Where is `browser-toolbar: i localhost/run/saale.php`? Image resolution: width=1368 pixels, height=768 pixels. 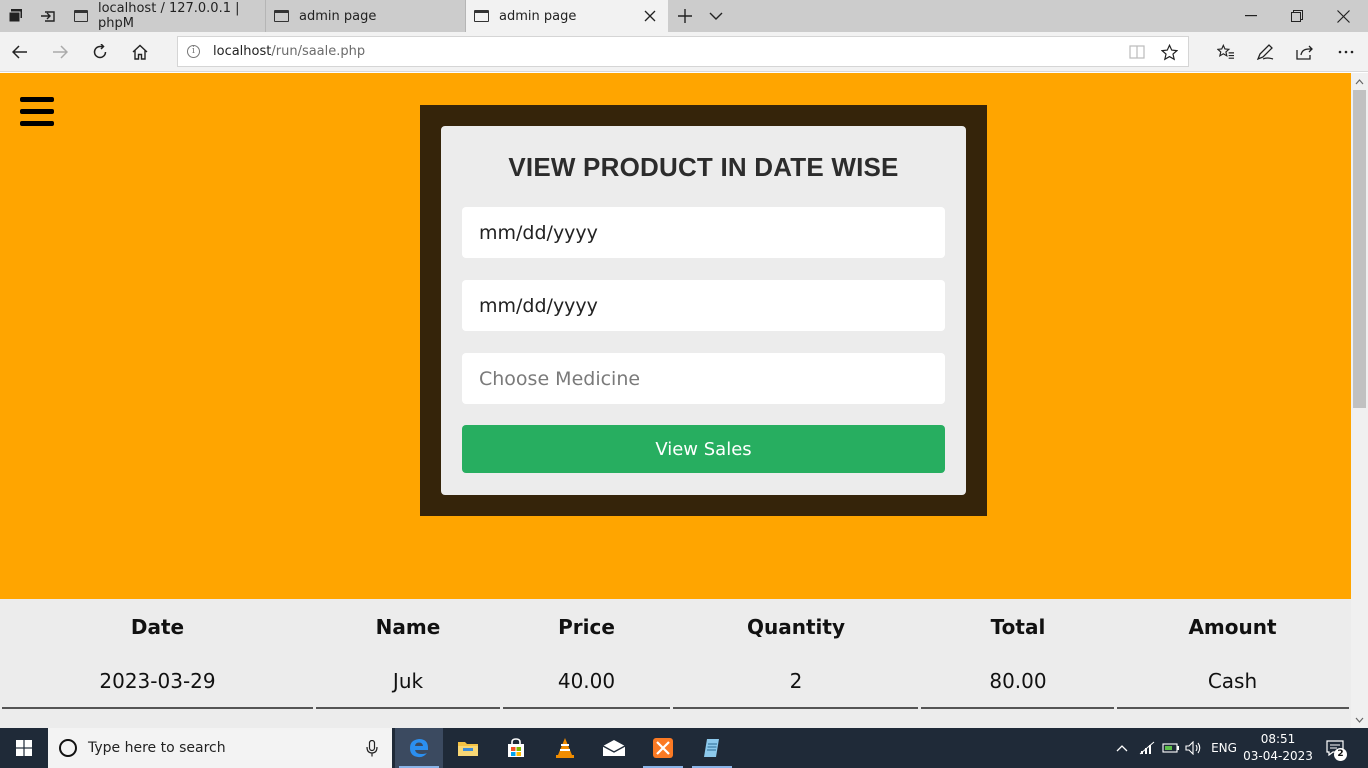 browser-toolbar: i localhost/run/saale.php is located at coordinates (684, 52).